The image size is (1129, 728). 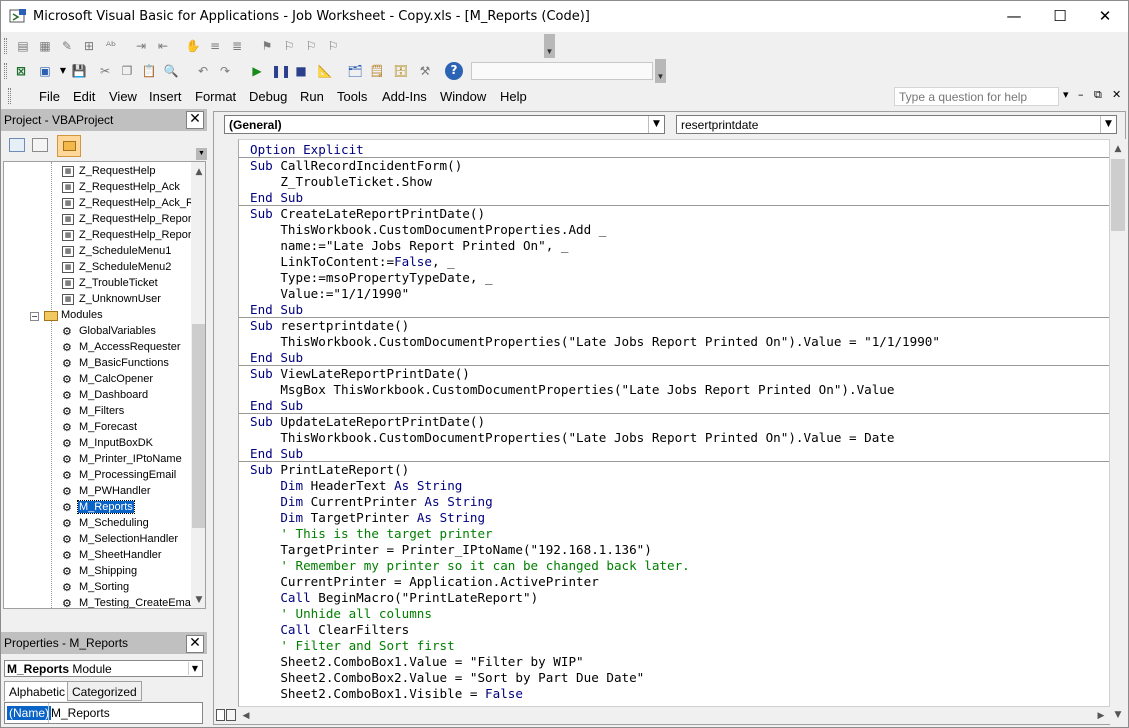 What do you see at coordinates (409, 246) in the screenshot?
I see `code-line: name:="Late Jobs Report Printed On", _` at bounding box center [409, 246].